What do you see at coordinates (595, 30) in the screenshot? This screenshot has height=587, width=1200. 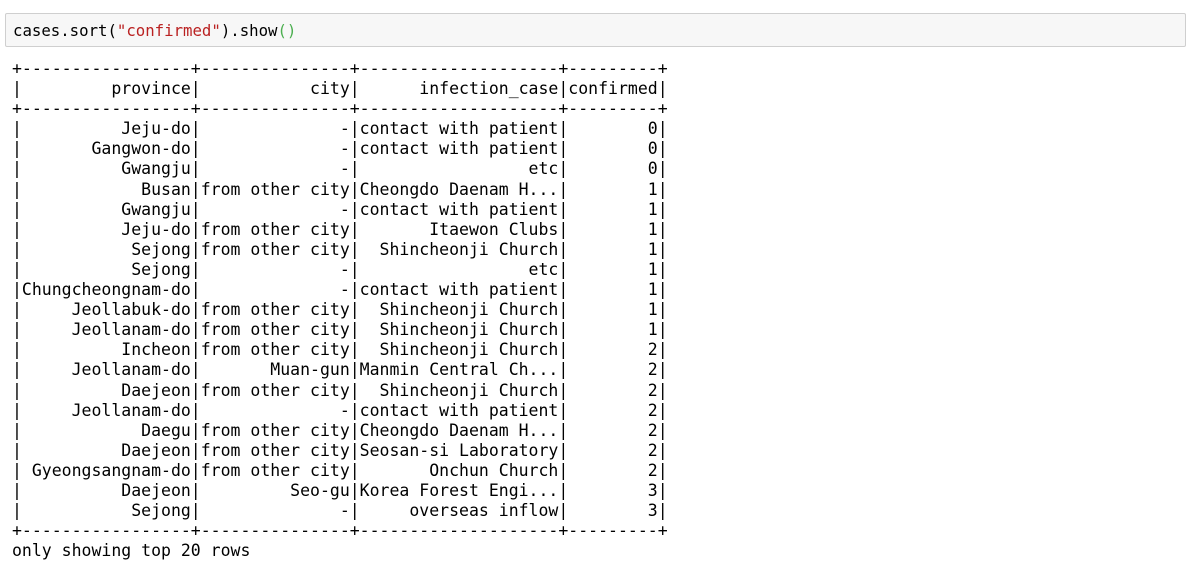 I see `code-cell-input: cases.sort("confirmed").show()` at bounding box center [595, 30].